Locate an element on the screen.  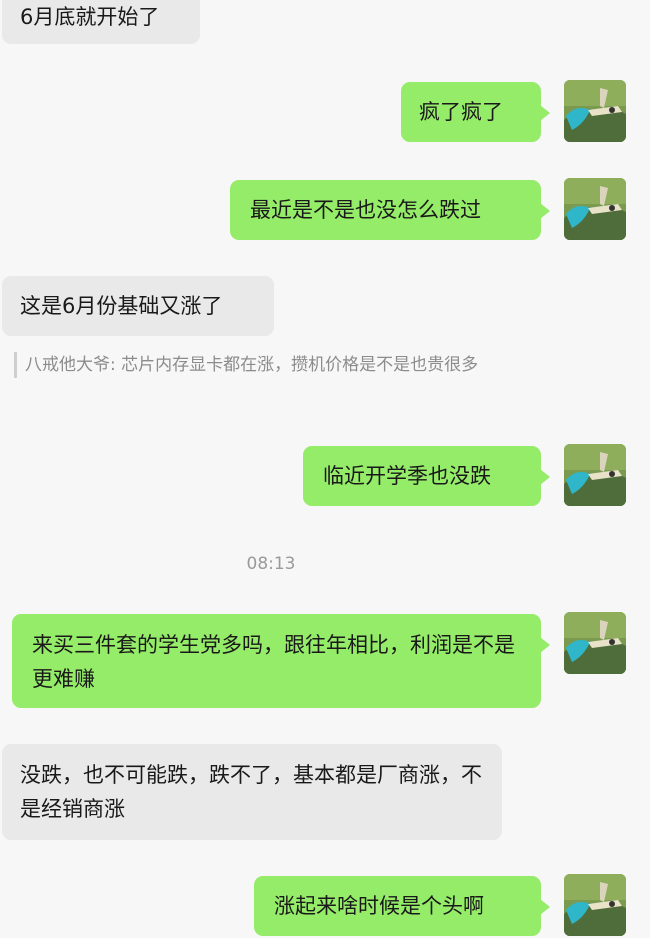
message-bubble-outgoing: 最近是不是也没怎么跌过 is located at coordinates (390, 210).